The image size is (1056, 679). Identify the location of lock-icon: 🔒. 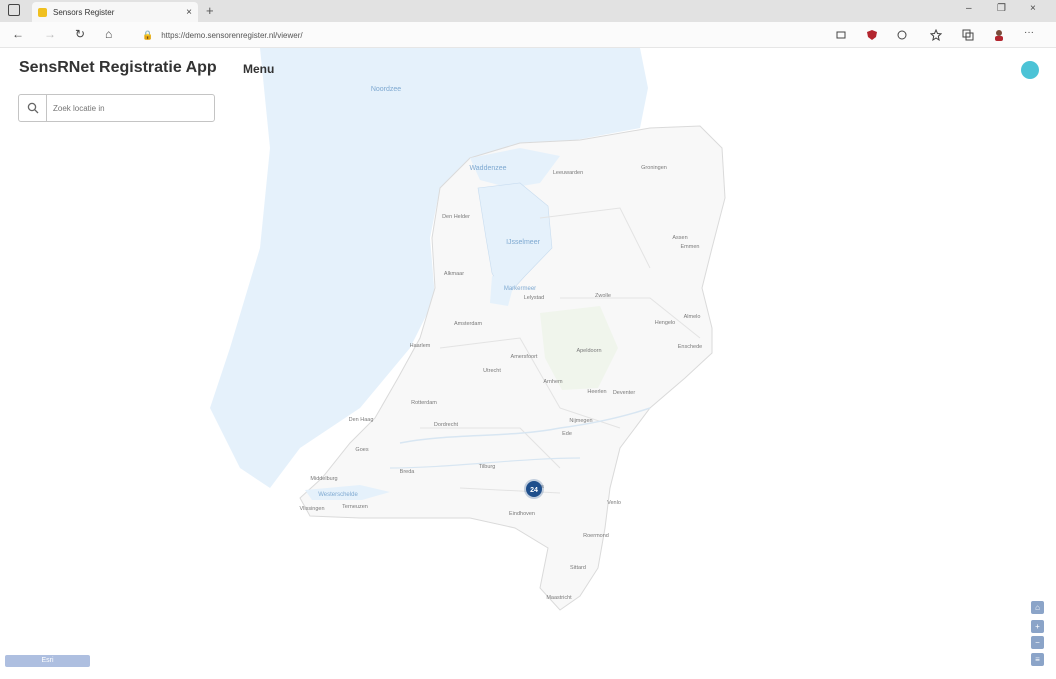
(148, 34).